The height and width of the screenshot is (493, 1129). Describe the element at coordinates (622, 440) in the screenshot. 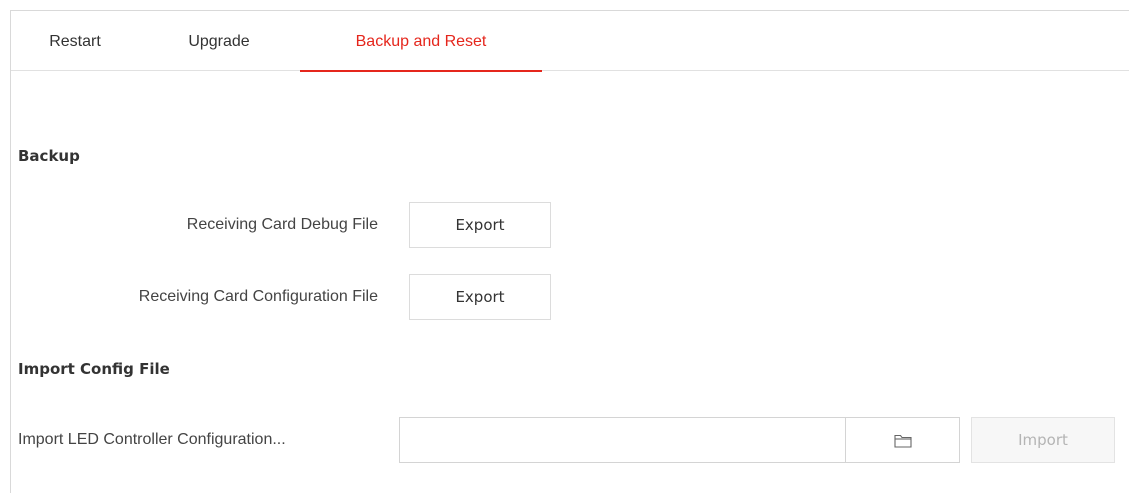

I see `import-file-path-field` at that location.